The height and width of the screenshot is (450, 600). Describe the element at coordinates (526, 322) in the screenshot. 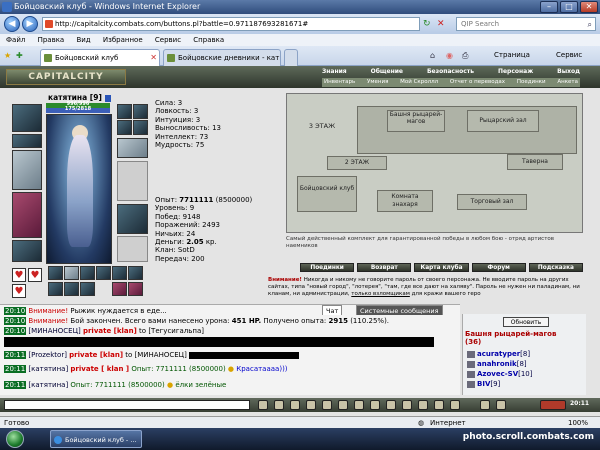

I see `refresh-button: Обновить` at that location.